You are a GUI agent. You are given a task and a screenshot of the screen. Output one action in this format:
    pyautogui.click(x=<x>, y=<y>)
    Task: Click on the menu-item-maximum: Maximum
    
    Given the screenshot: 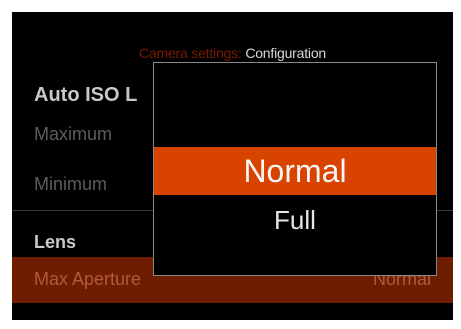 What is the action you would take?
    pyautogui.click(x=73, y=134)
    